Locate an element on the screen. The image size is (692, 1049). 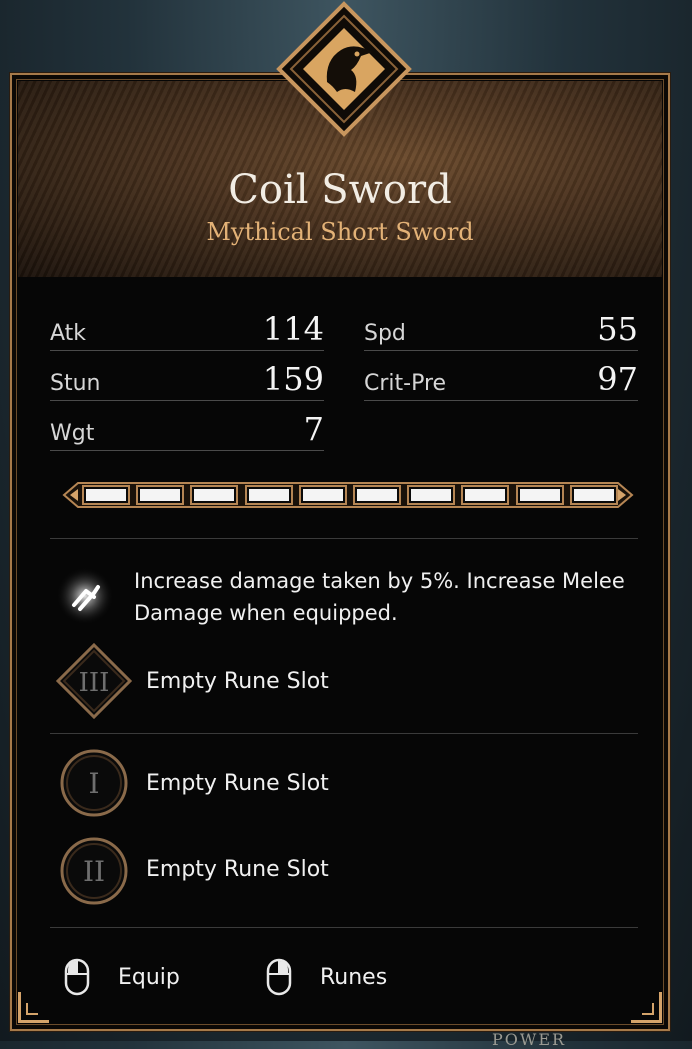
circle-rune-slot-icon: II is located at coordinates (94, 871).